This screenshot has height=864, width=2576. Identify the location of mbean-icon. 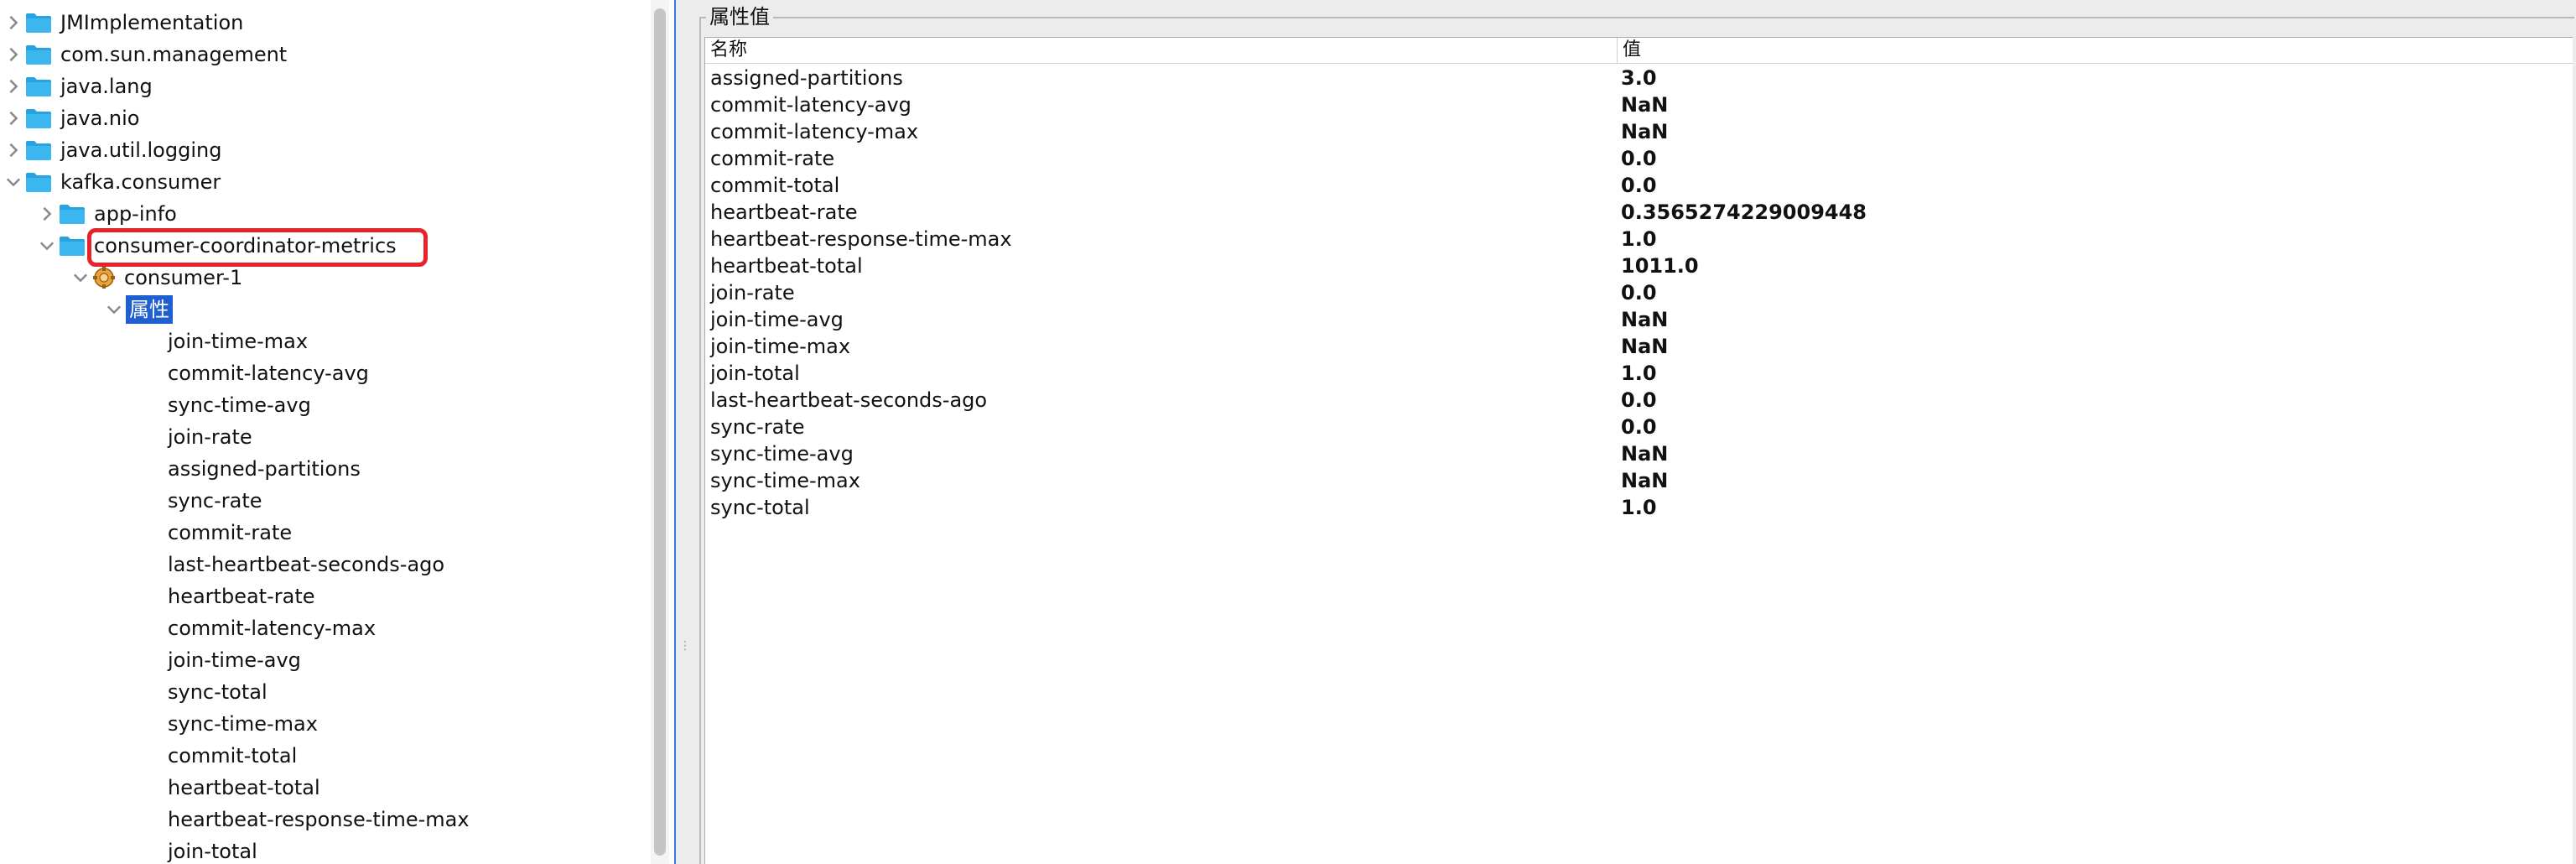
(104, 278).